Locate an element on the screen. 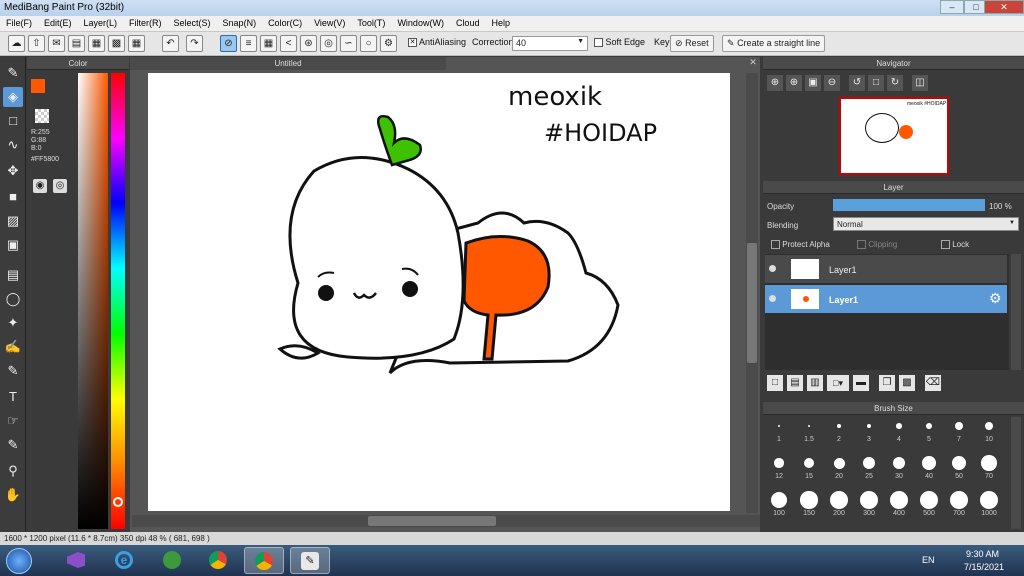 The width and height of the screenshot is (1024, 576). clipping-checkbox: Clipping is located at coordinates (877, 245).